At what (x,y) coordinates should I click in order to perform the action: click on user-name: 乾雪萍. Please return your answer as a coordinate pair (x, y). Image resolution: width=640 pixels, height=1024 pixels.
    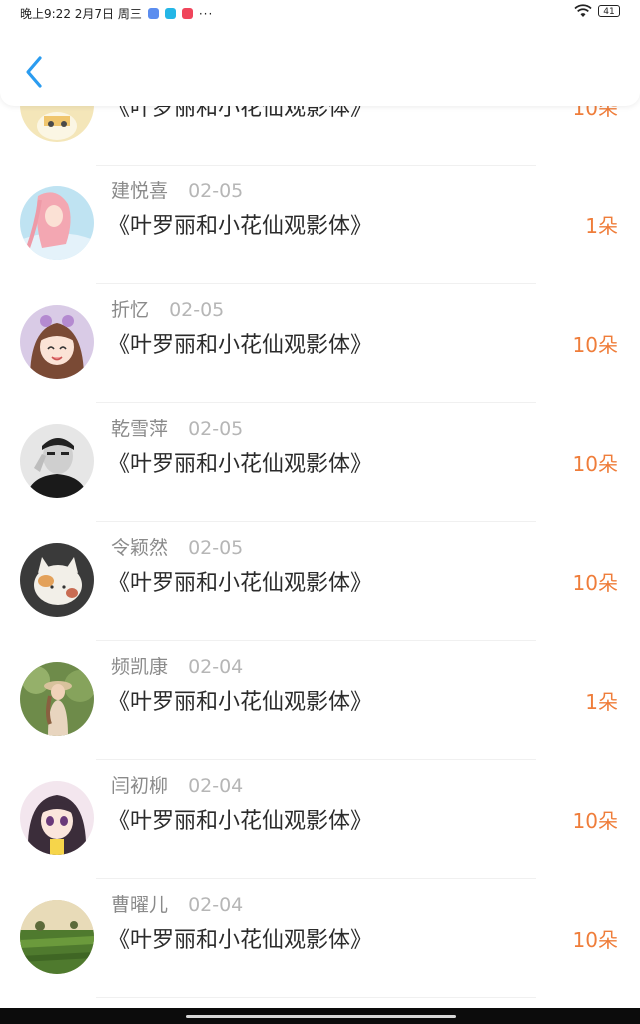
    Looking at the image, I should click on (140, 429).